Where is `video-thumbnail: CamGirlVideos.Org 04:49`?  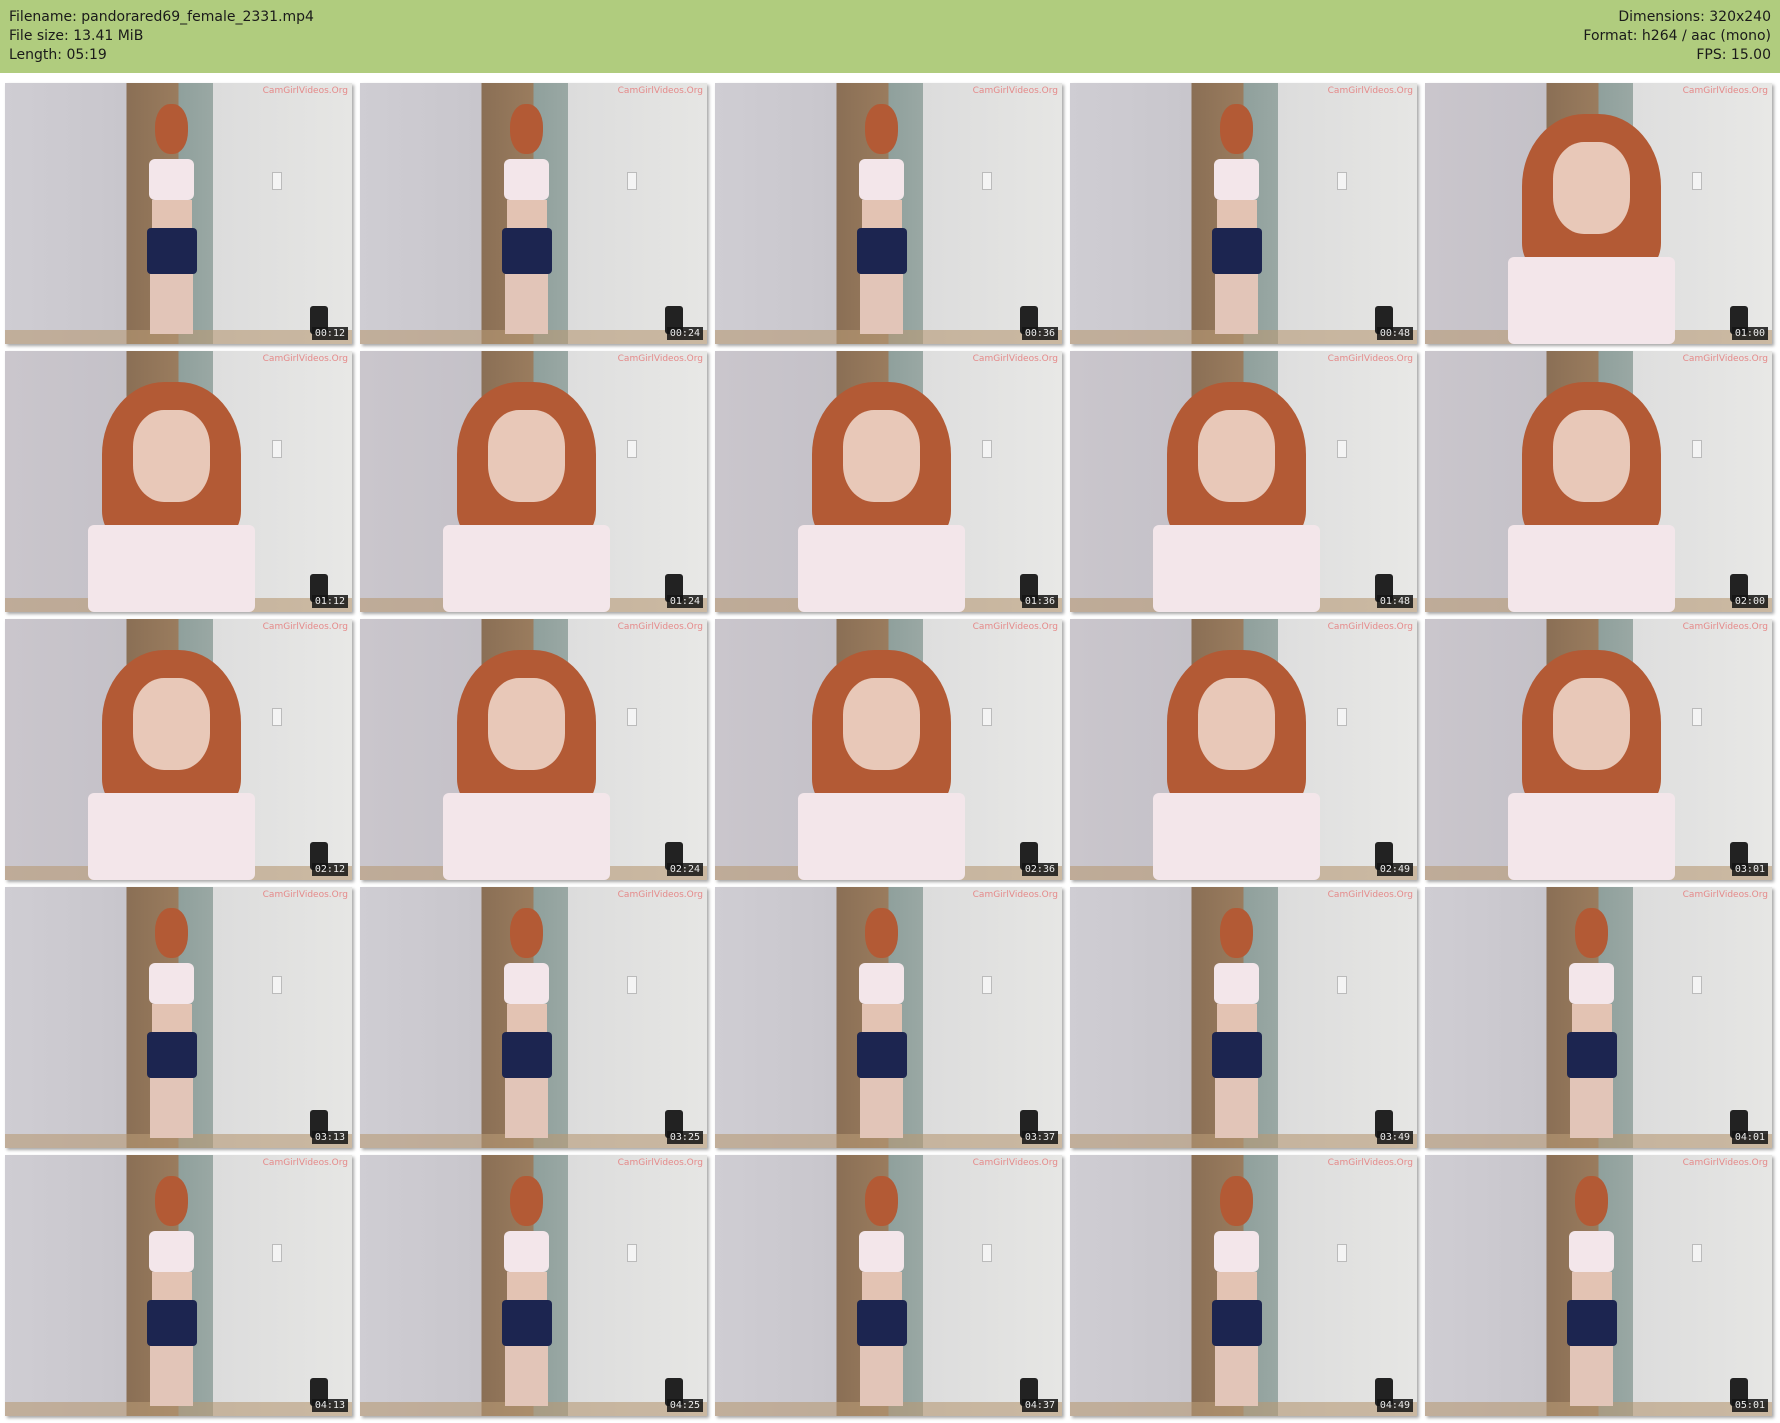 video-thumbnail: CamGirlVideos.Org 04:49 is located at coordinates (1243, 1285).